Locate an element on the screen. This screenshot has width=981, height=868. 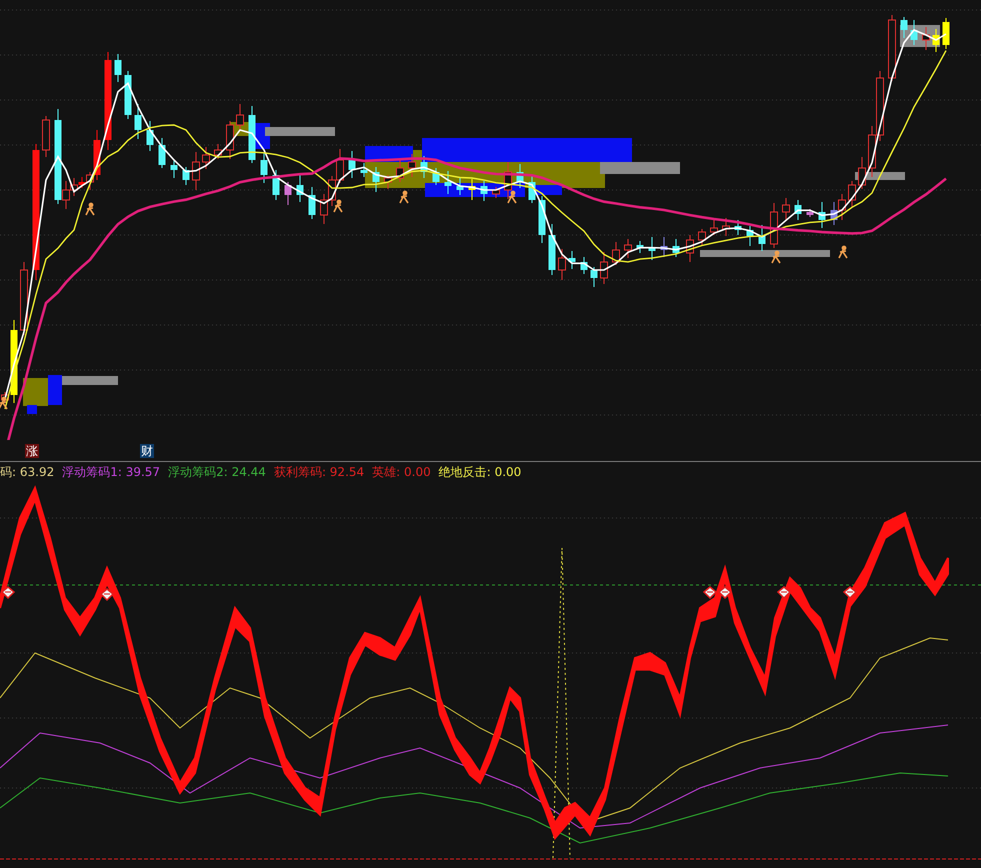
indicator-value: 浮动筹码1: 39.57 is located at coordinates (111, 472).